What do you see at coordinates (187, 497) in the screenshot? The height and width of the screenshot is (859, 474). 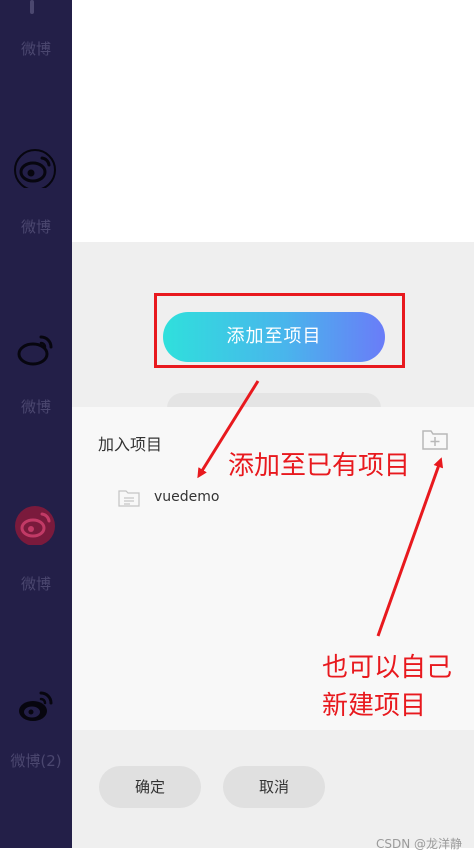 I see `project-name: vuedemo` at bounding box center [187, 497].